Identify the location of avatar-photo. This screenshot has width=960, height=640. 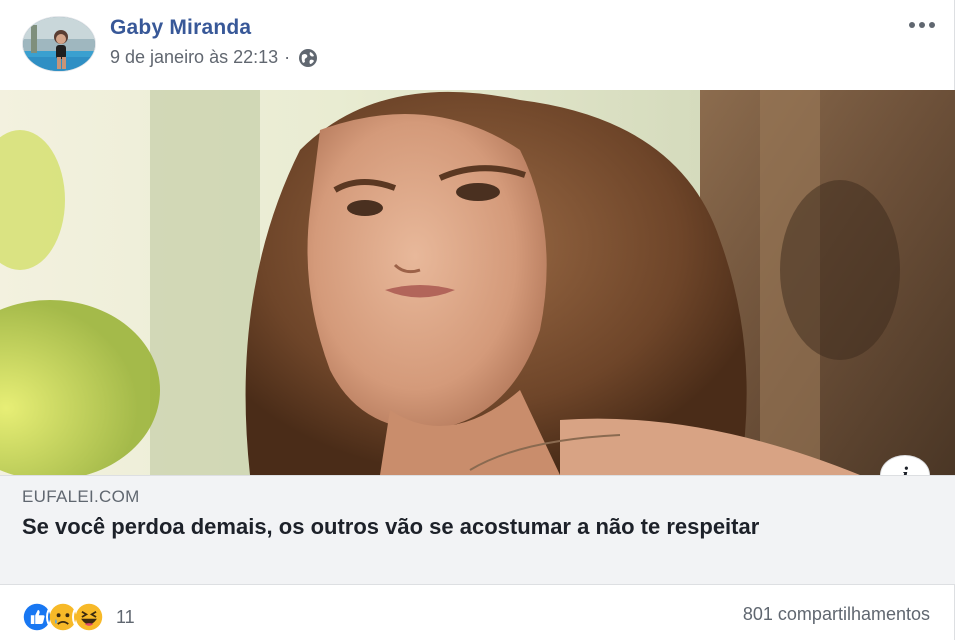
(59, 44).